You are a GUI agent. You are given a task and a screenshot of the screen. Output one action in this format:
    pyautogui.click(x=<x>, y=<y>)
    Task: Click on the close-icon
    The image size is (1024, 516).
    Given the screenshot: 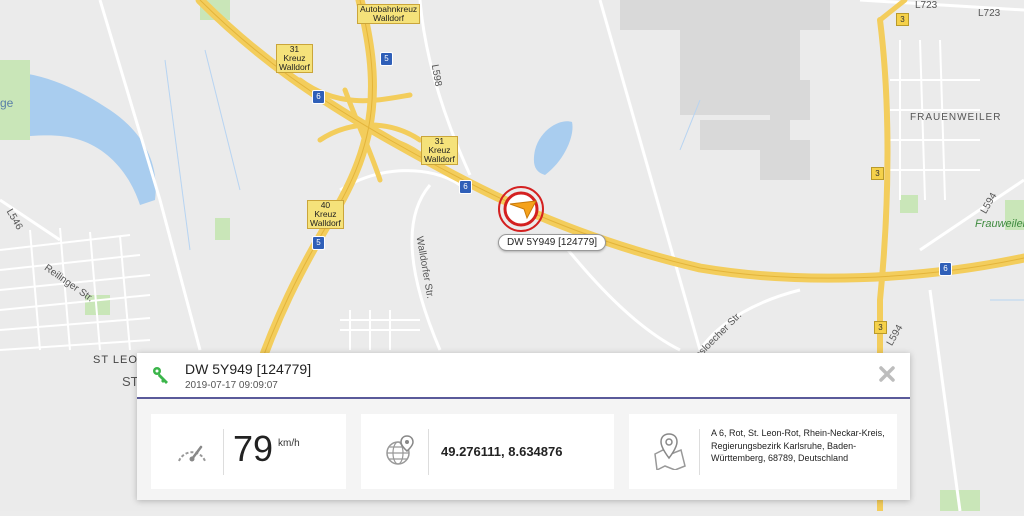 What is the action you would take?
    pyautogui.click(x=887, y=374)
    